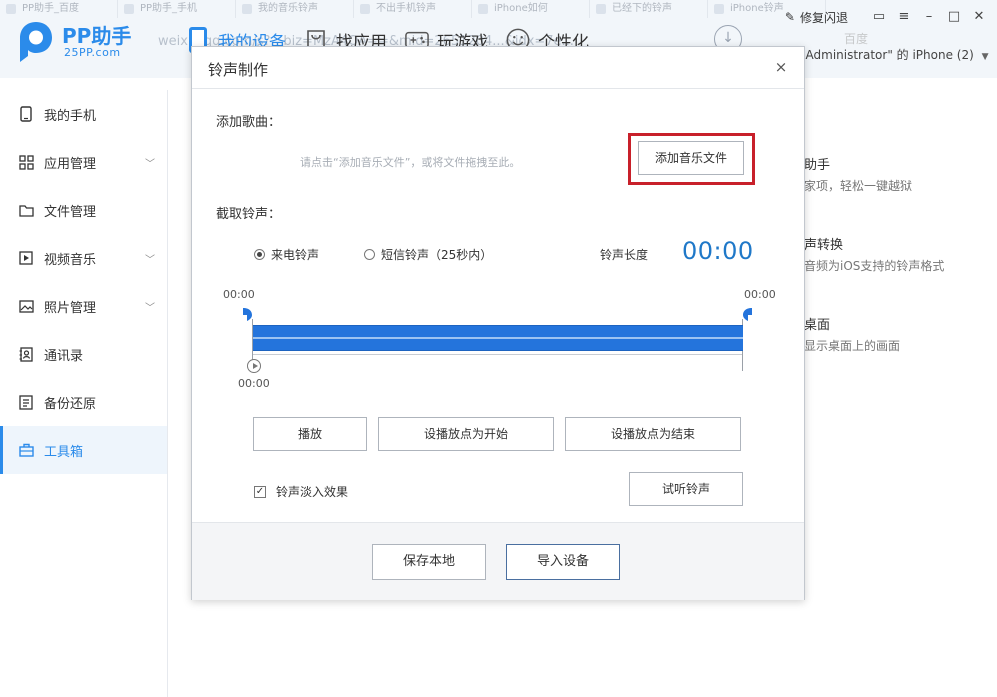 This screenshot has width=997, height=697. What do you see at coordinates (817, 325) in the screenshot?
I see `tool-item-title: 桌面` at bounding box center [817, 325].